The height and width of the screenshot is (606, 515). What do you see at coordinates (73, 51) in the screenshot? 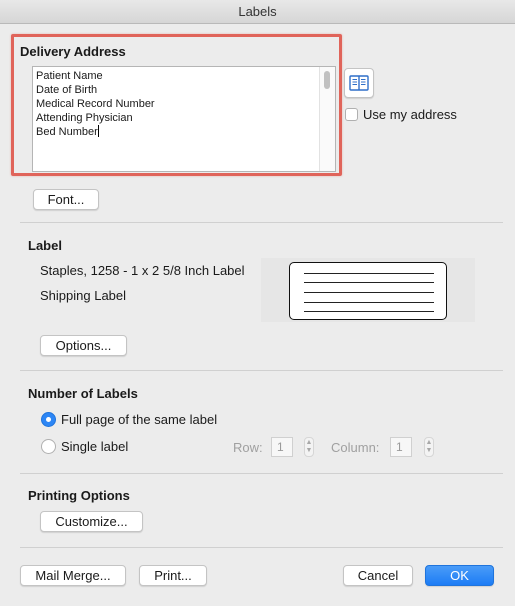
I see `delivery-address-heading: Delivery Address` at bounding box center [73, 51].